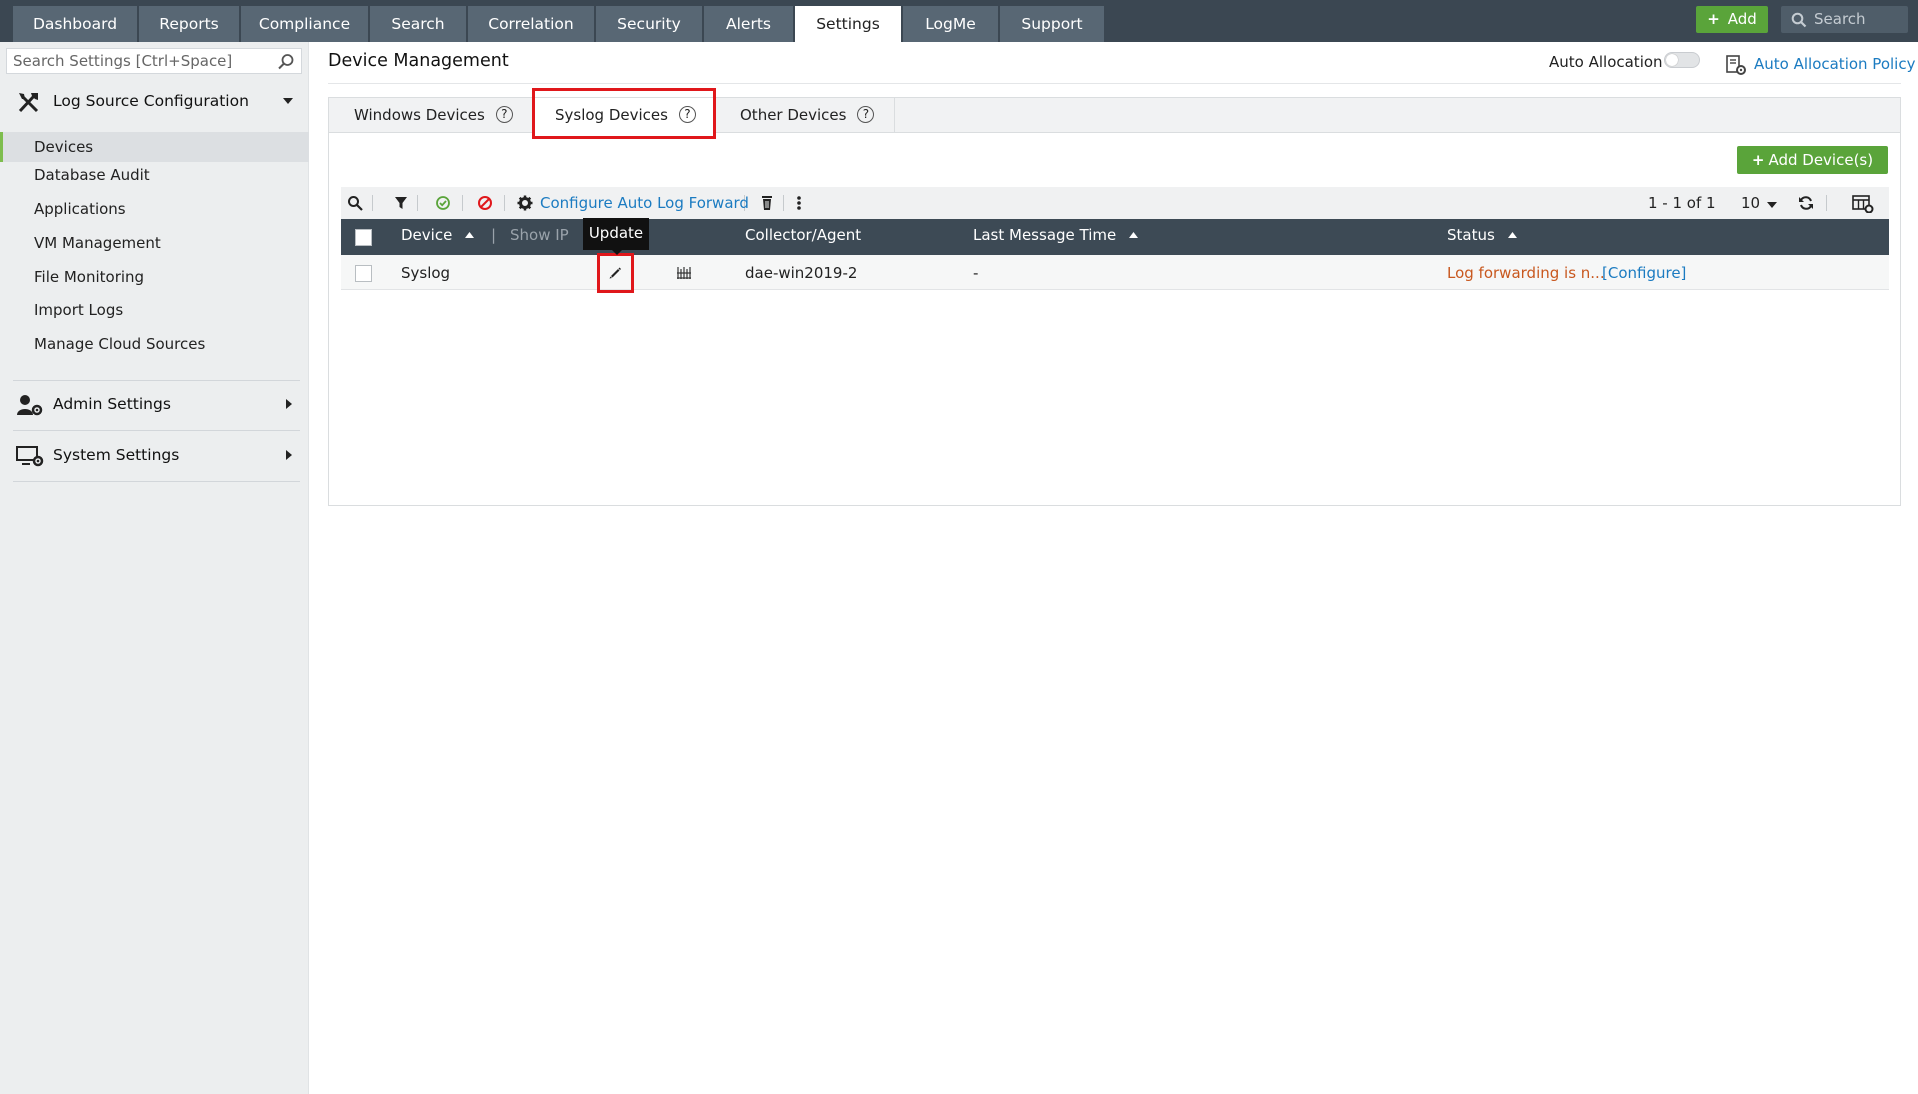 This screenshot has height=1094, width=1918. I want to click on refresh-icon, so click(1806, 203).